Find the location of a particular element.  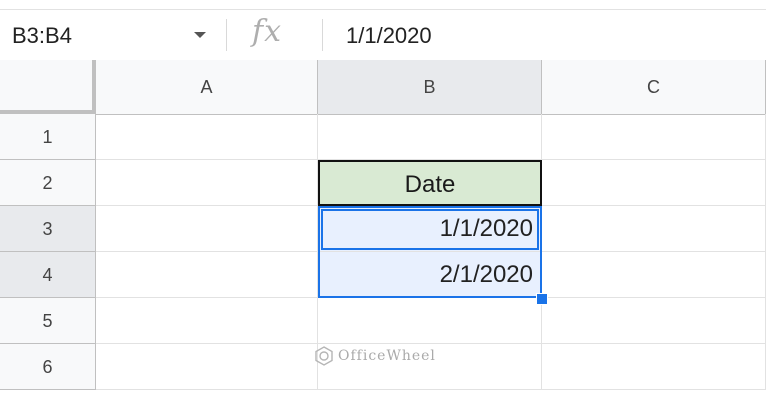

cell-b4: 2/1/2020 is located at coordinates (430, 275).